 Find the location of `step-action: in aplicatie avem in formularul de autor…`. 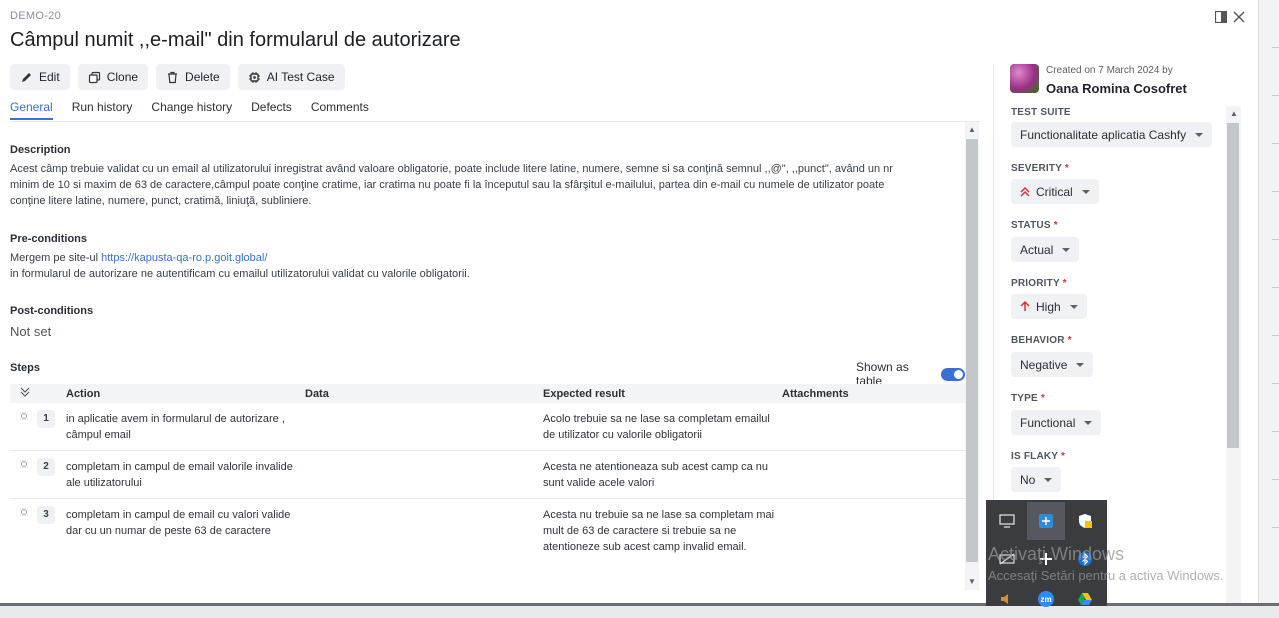

step-action: in aplicatie avem in formularul de autor… is located at coordinates (175, 427).